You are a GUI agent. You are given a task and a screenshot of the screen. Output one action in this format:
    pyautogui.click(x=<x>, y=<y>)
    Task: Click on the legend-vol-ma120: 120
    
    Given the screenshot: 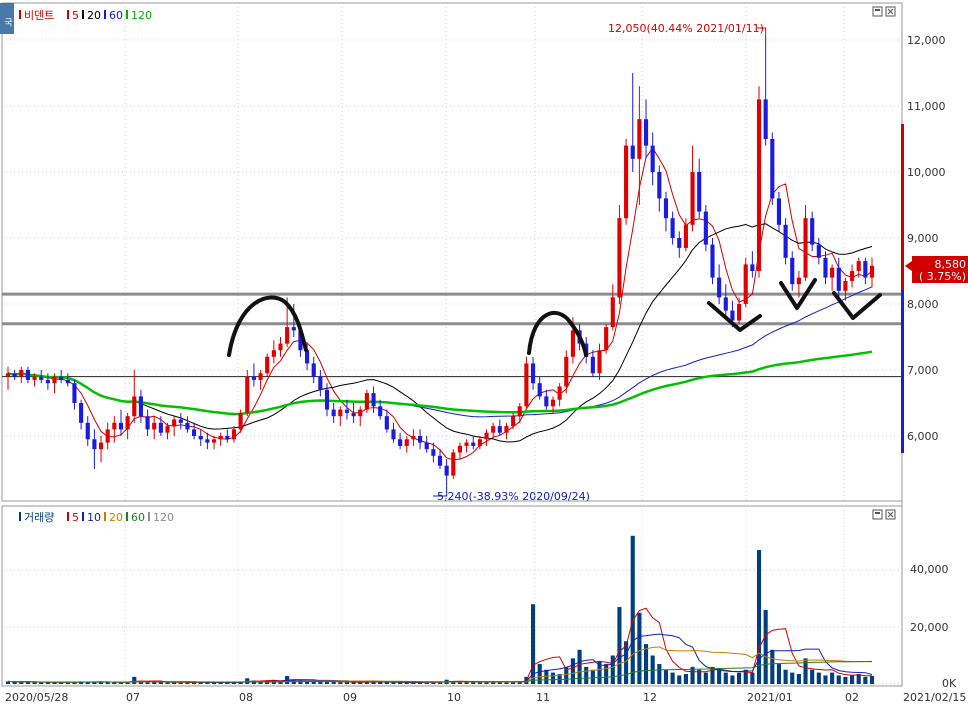 What is the action you would take?
    pyautogui.click(x=163, y=517)
    